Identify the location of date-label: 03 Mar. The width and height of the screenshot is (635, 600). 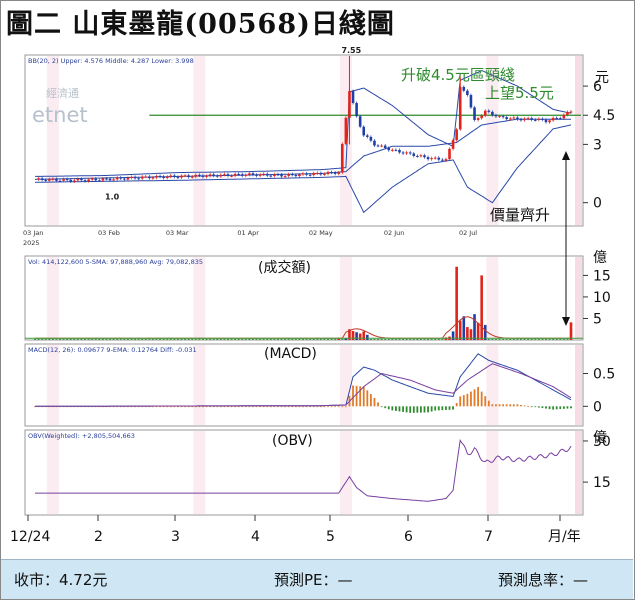
(177, 233).